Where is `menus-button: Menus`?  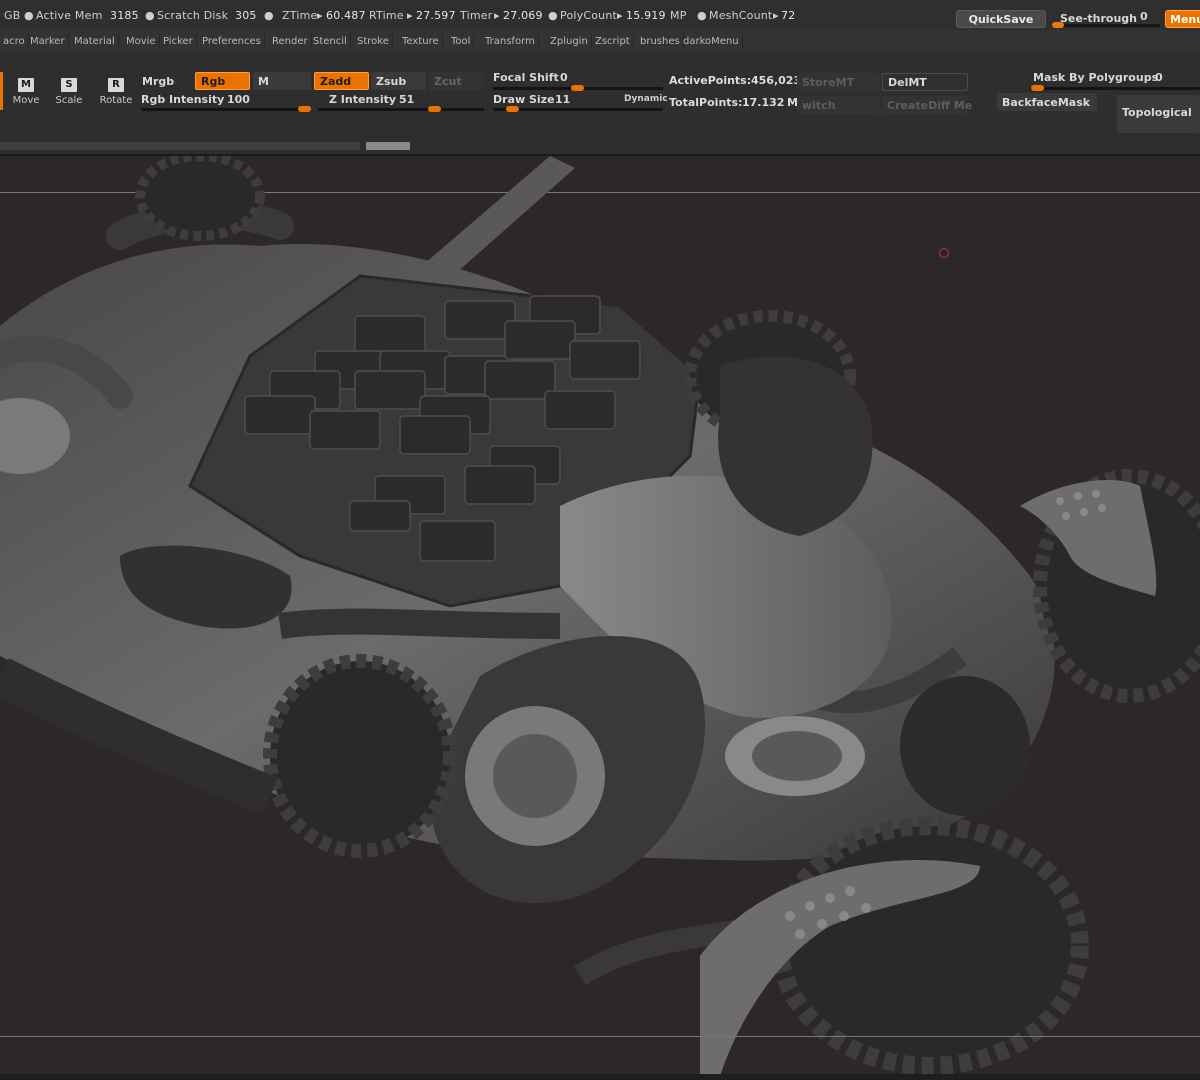 menus-button: Menus is located at coordinates (1182, 19).